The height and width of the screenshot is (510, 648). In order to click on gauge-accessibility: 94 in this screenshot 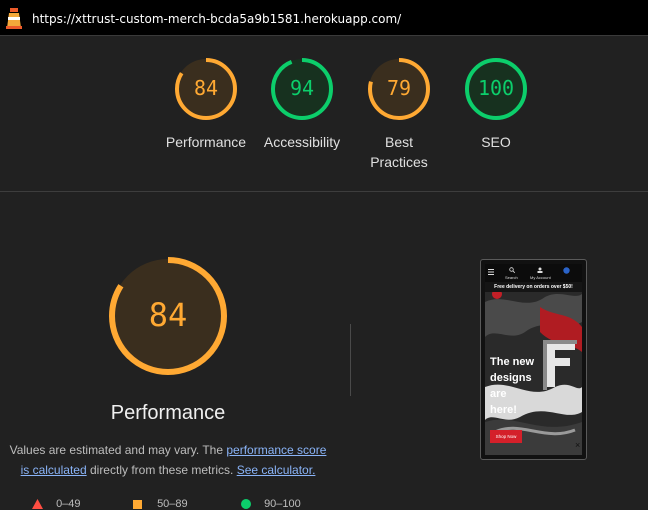, I will do `click(302, 89)`.